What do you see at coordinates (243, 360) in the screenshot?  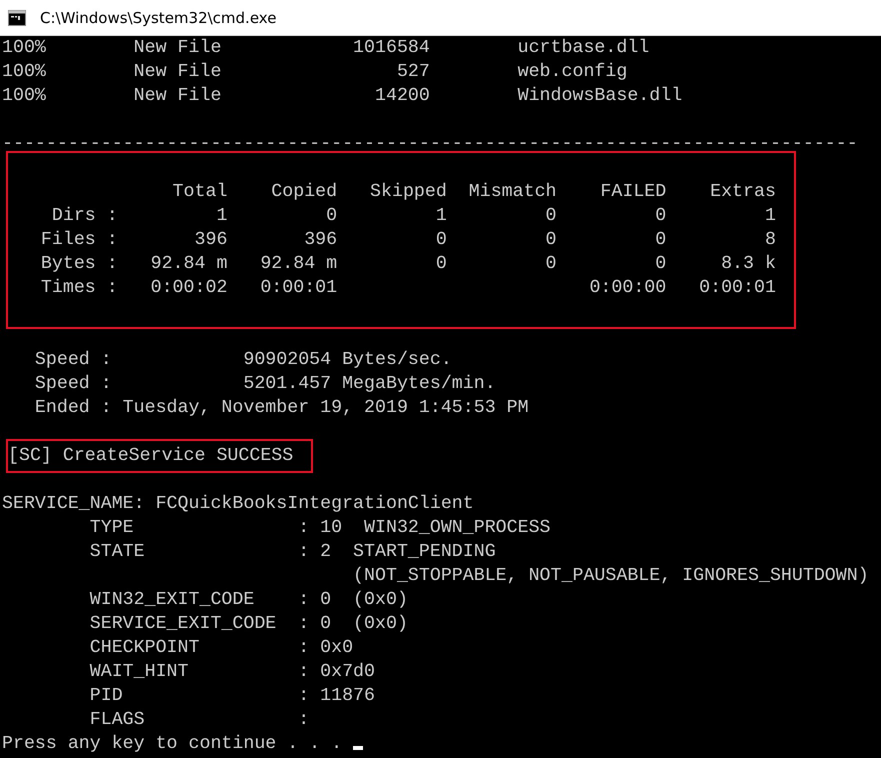 I see `console-line: Speed : 90902054 Bytes/sec.` at bounding box center [243, 360].